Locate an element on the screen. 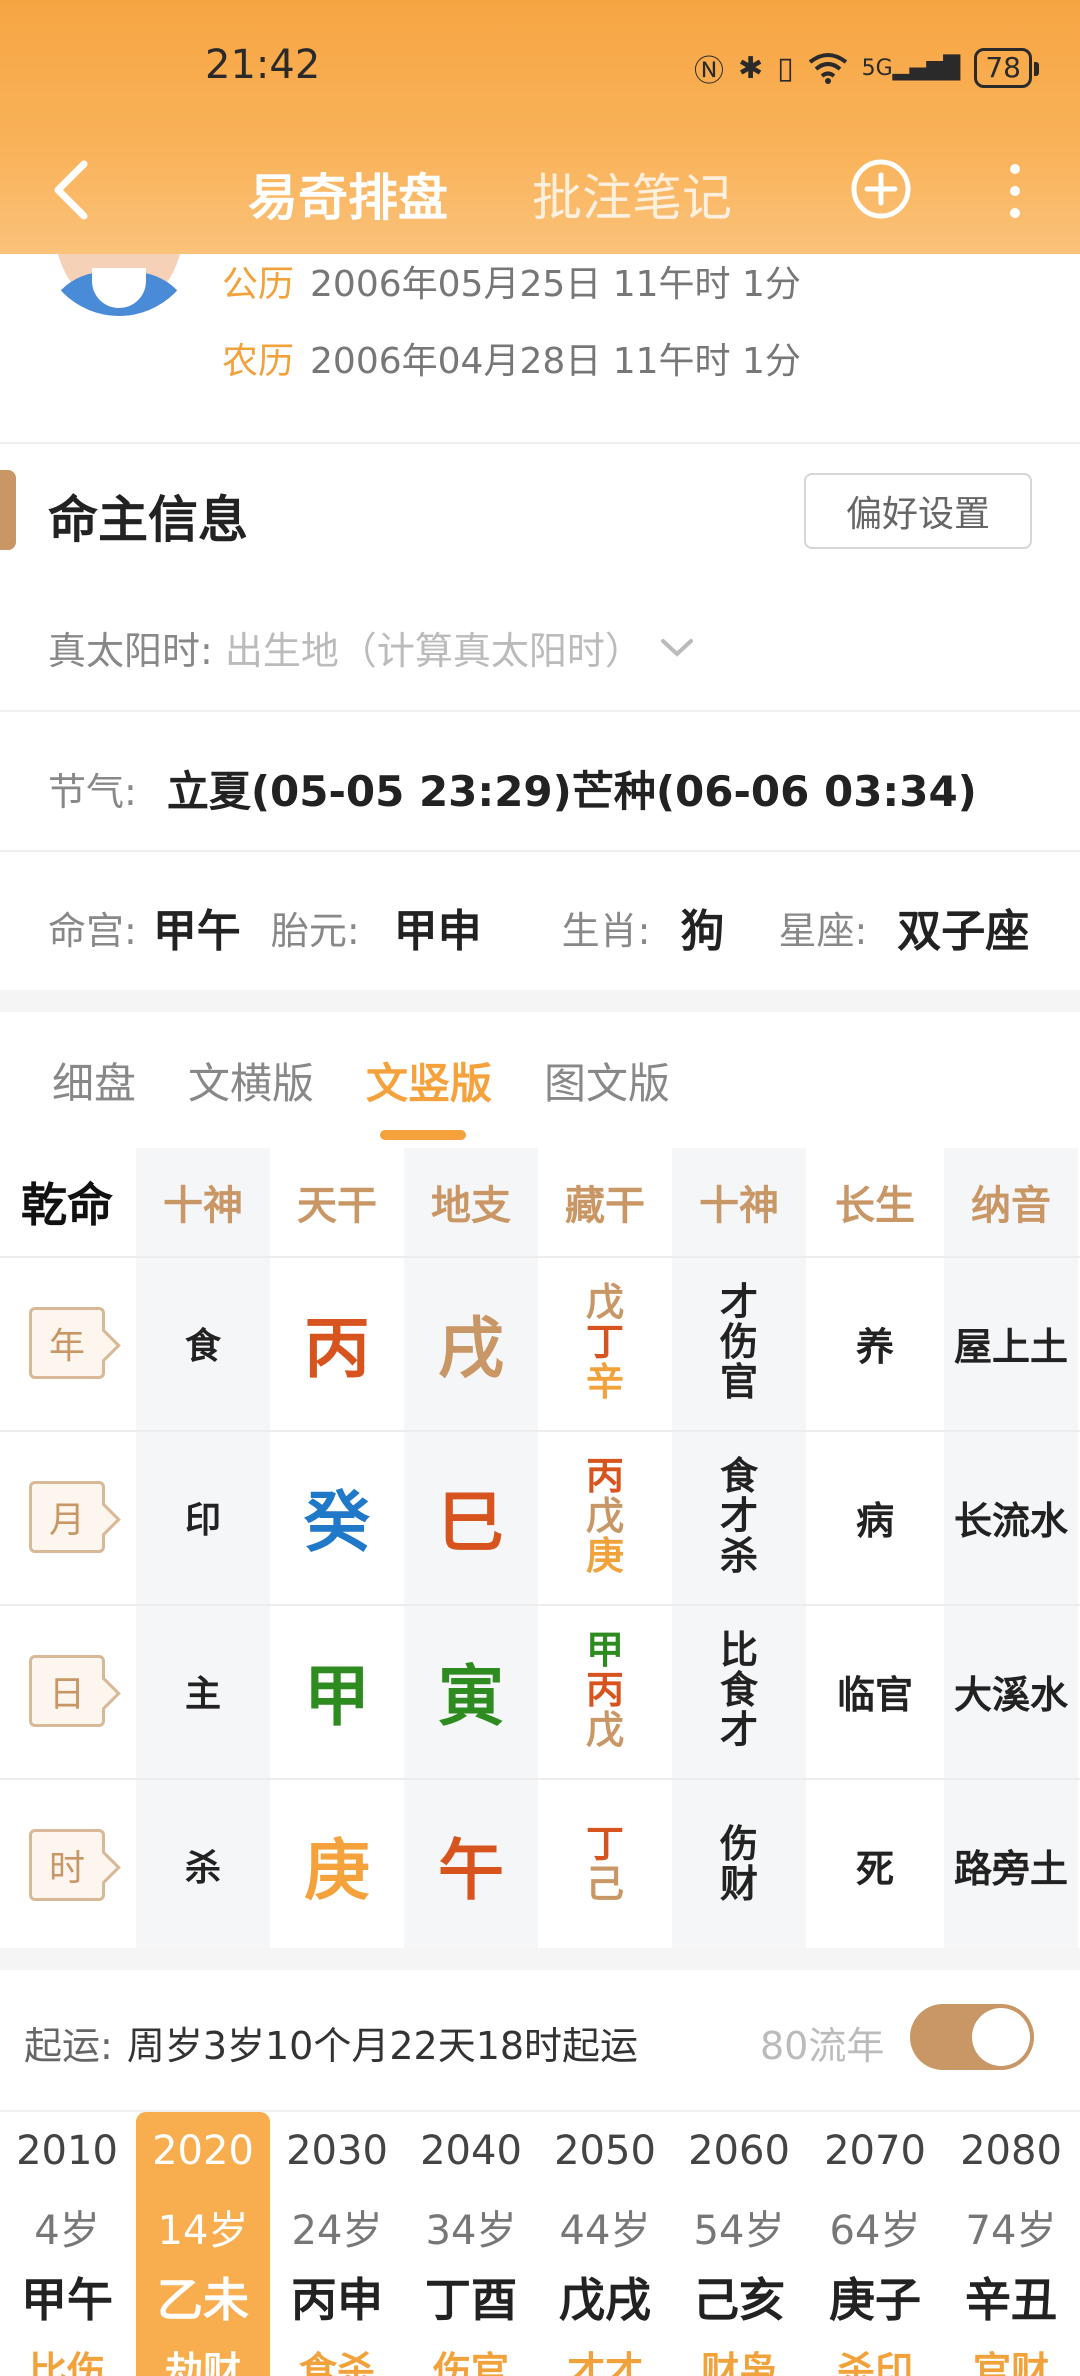 Image resolution: width=1080 pixels, height=2376 pixels. jieqi-row: 节气: 立夏(05-05 23:29)芒种(06-06 03:34) is located at coordinates (512, 788).